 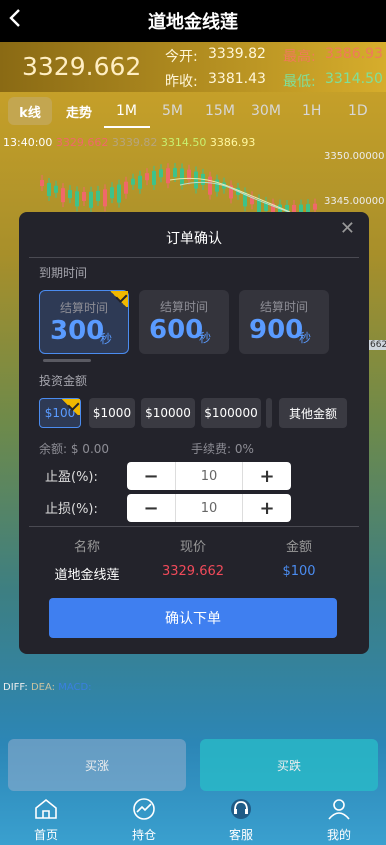 I want to click on amount-label: $100000, so click(x=231, y=413).